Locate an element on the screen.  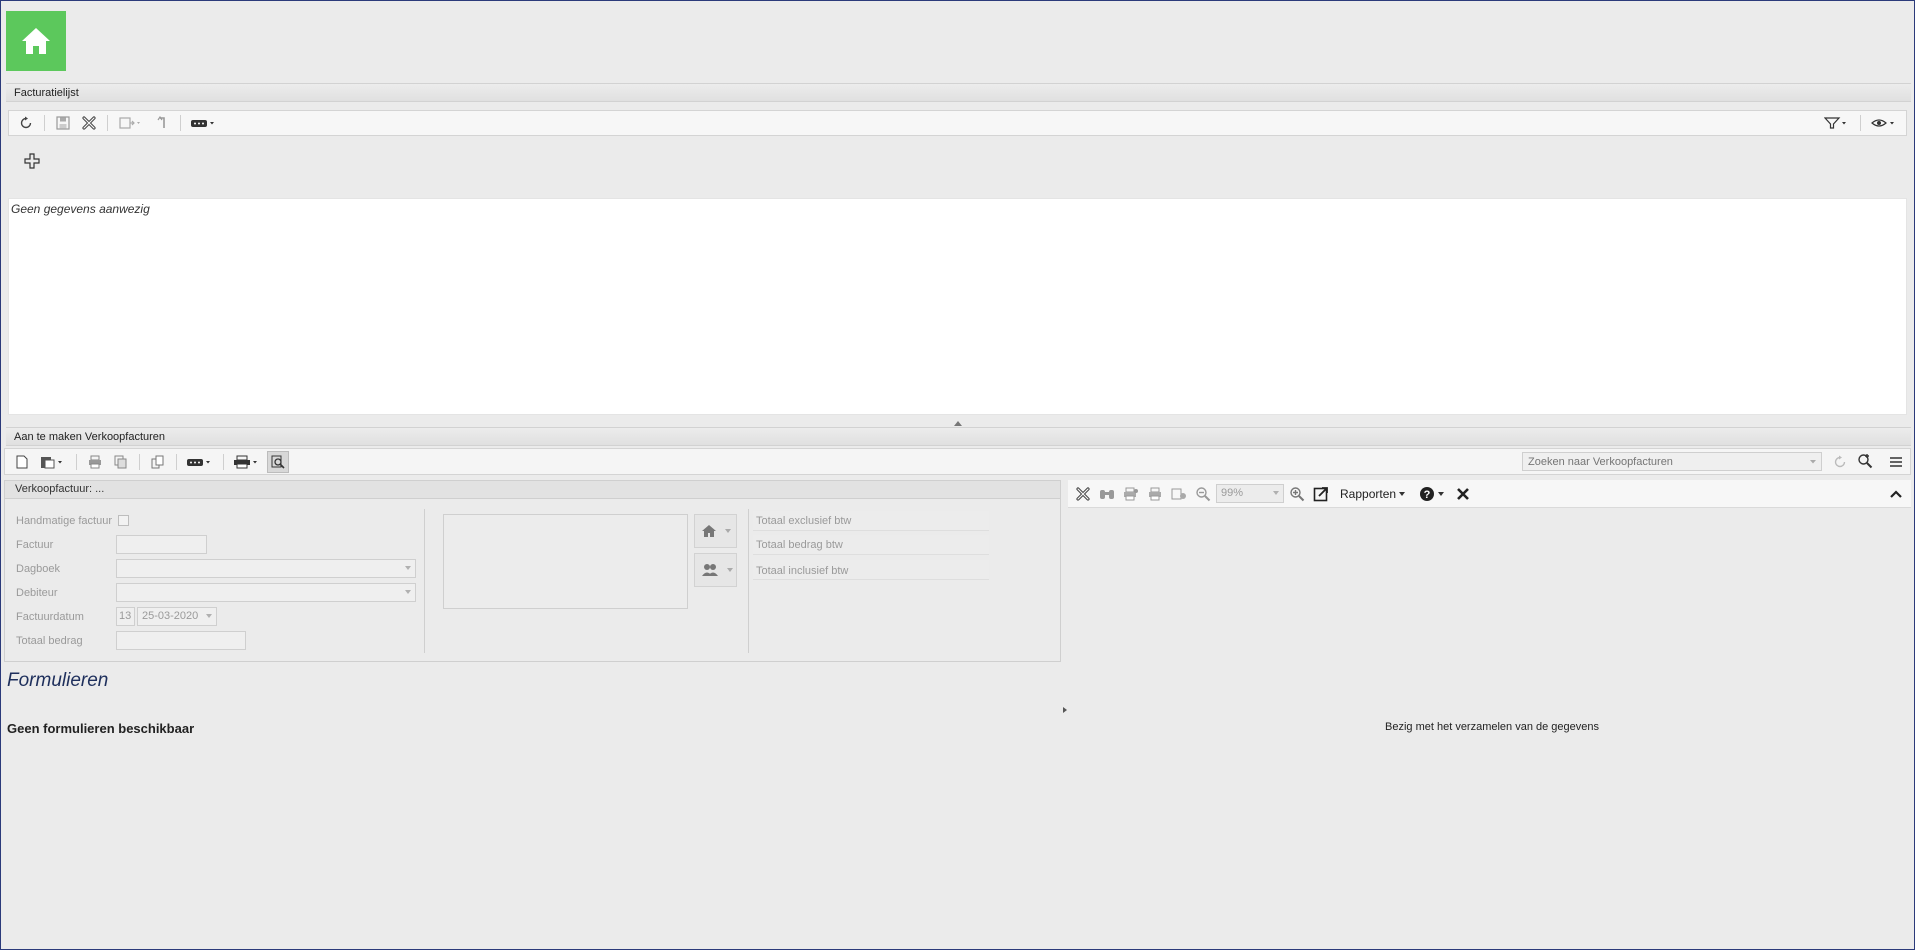
report-loading-message: Bezig met het verzamelen van de gegevens is located at coordinates (1492, 727).